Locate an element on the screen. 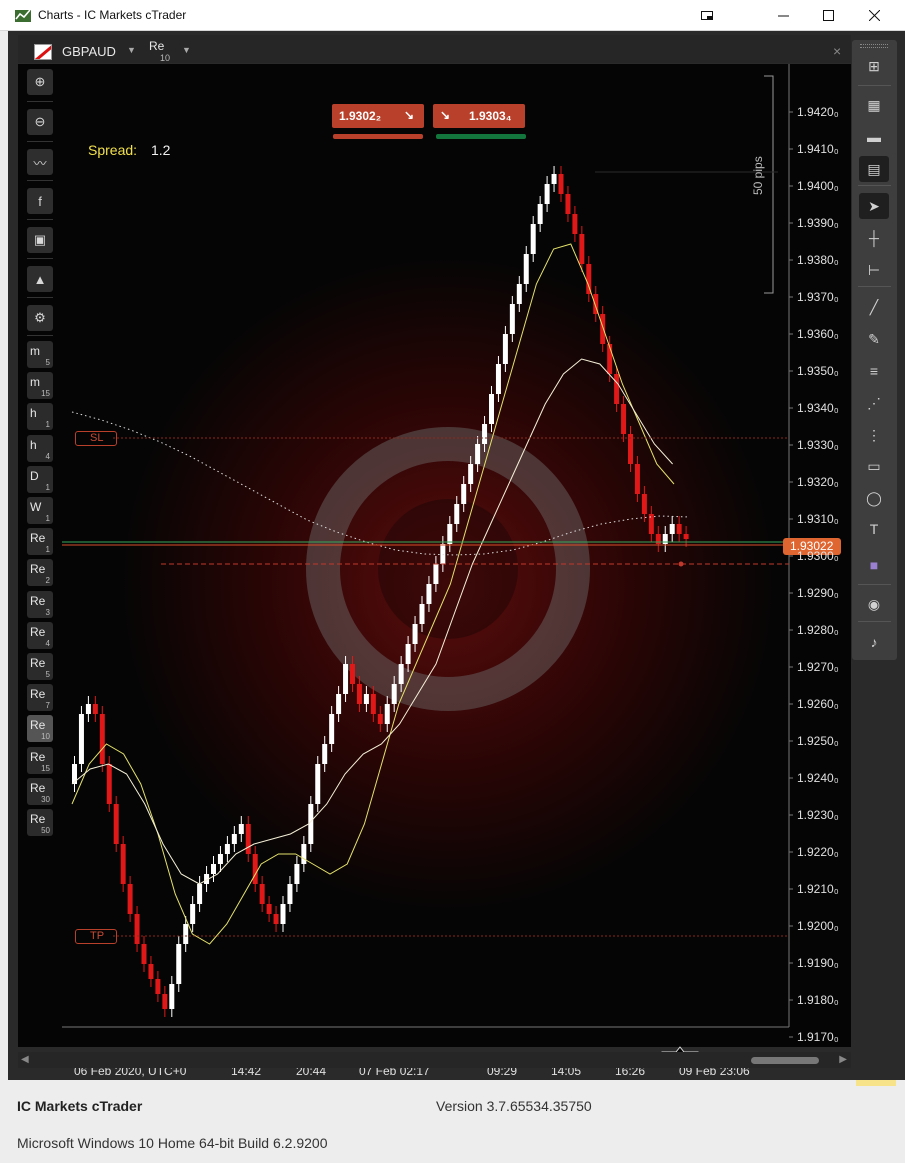  timeframe-button: Re 3 is located at coordinates (40, 604).